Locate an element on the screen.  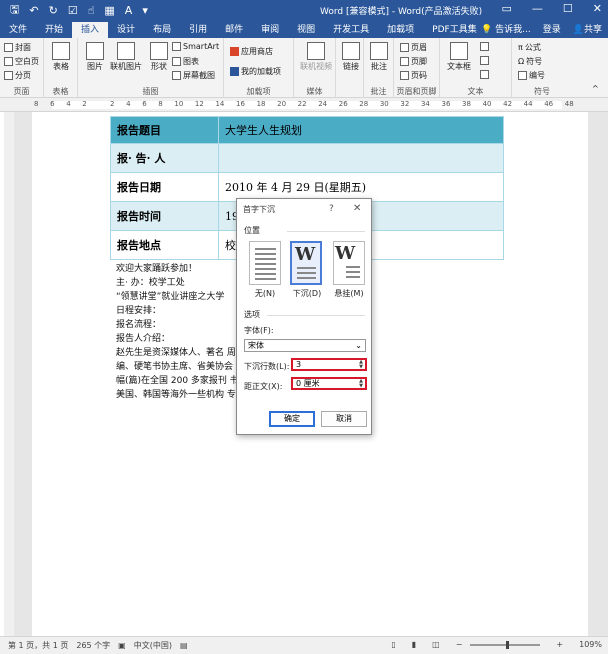
symbol-button: Ω 符号 is located at coordinates (530, 61).